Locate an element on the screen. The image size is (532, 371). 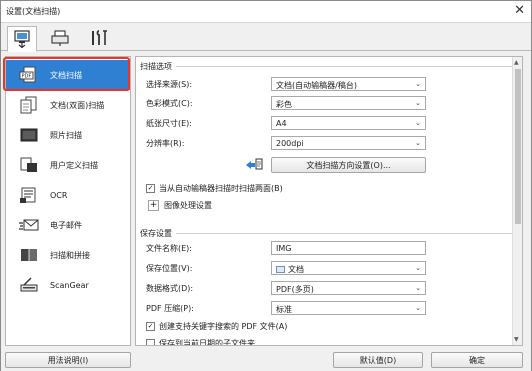
tools-icon is located at coordinates (99, 37).